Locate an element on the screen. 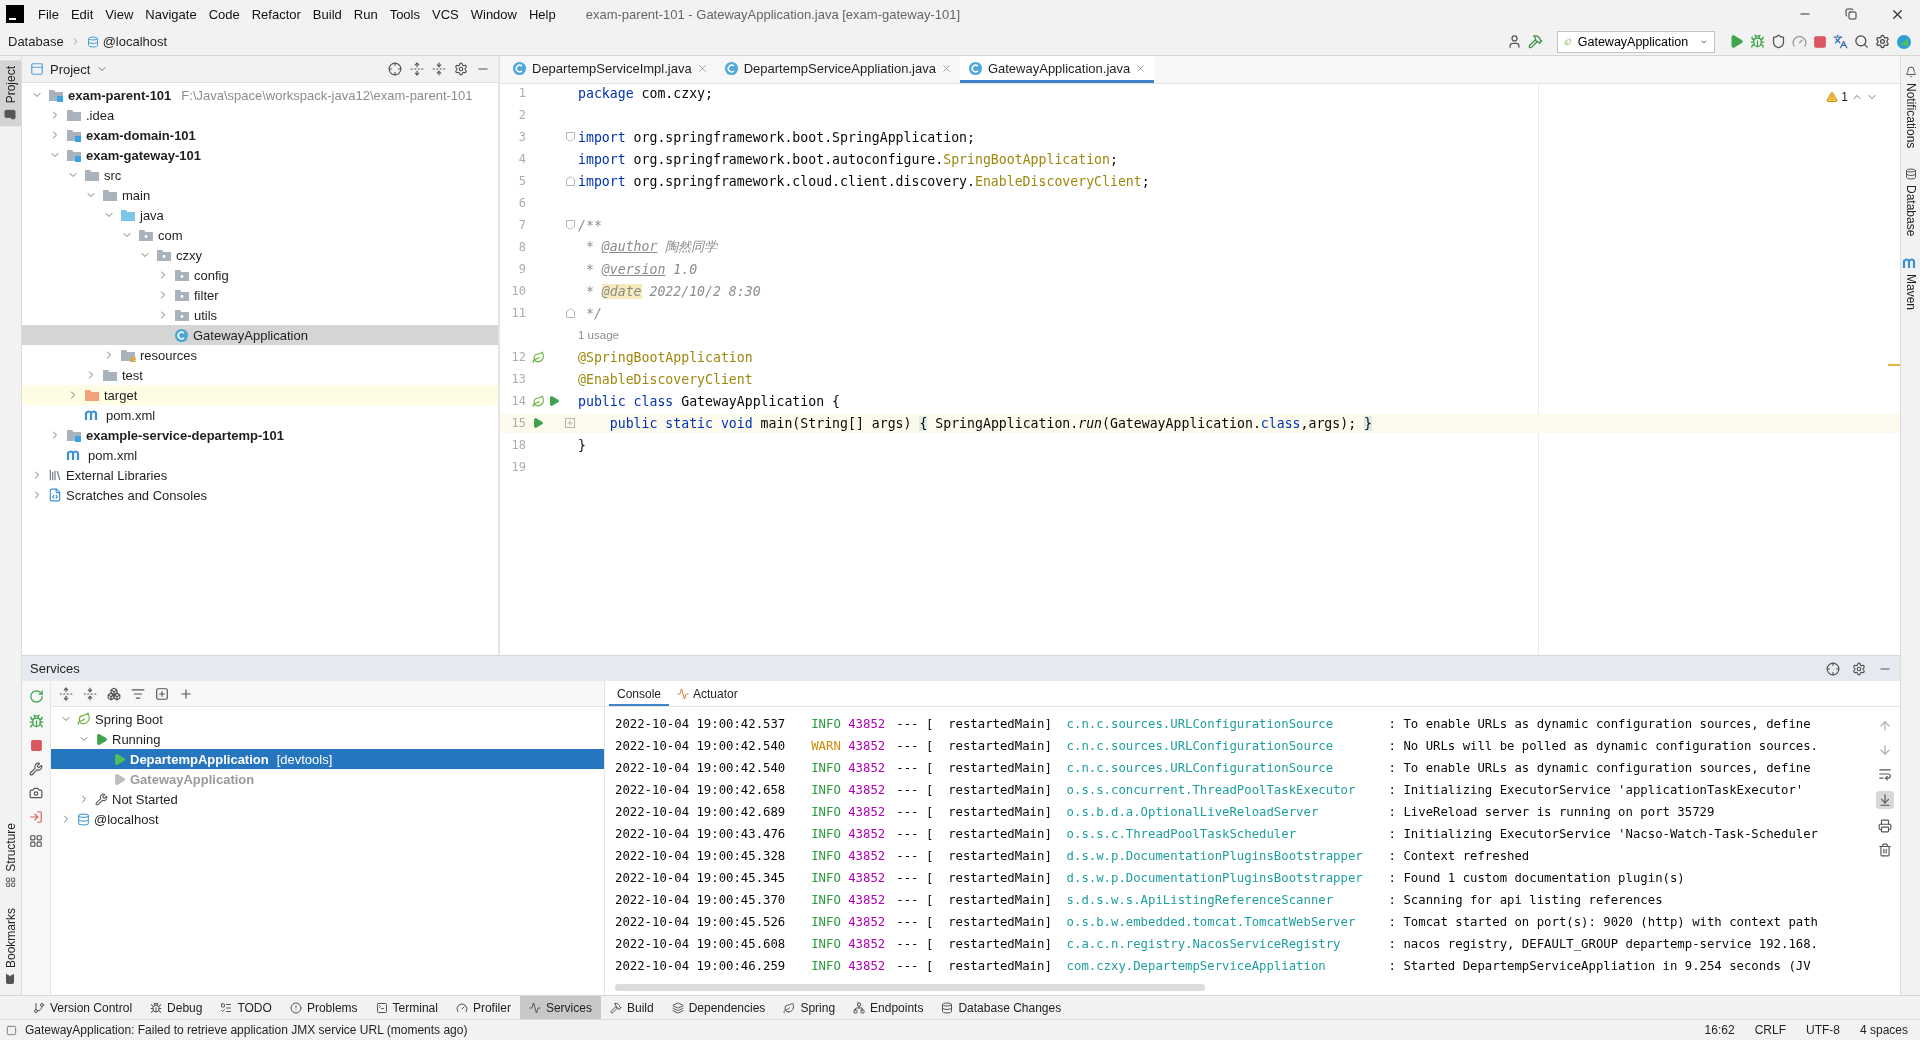 The height and width of the screenshot is (1040, 1920). tree-item: Not Started is located at coordinates (327, 799).